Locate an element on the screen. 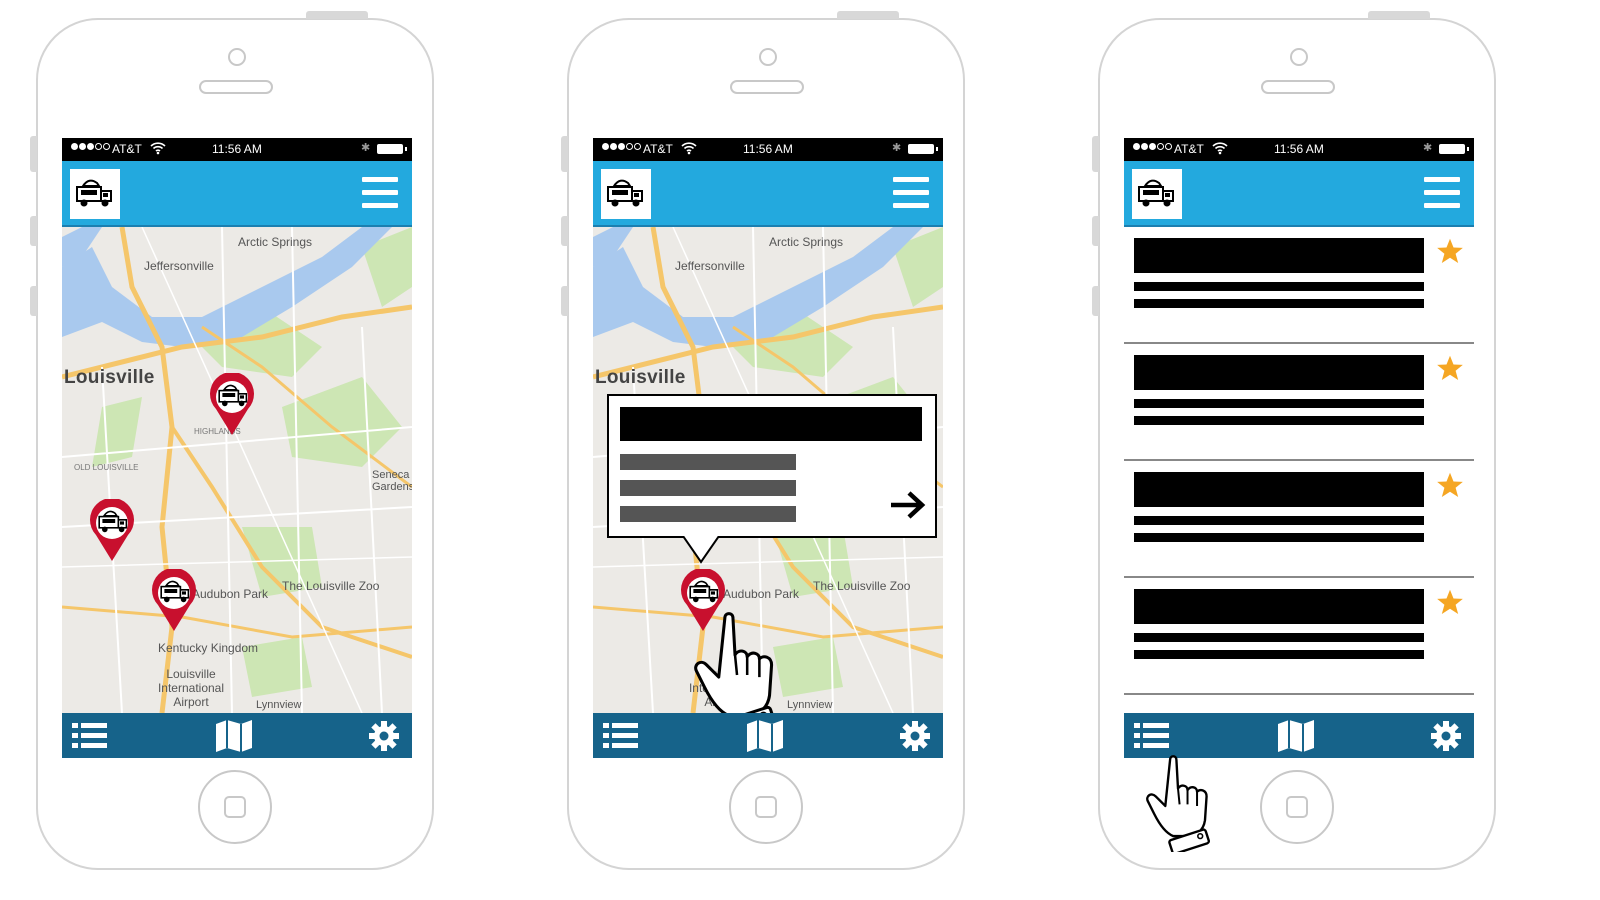 This screenshot has height=900, width=1600. volume-down-button is located at coordinates (564, 301).